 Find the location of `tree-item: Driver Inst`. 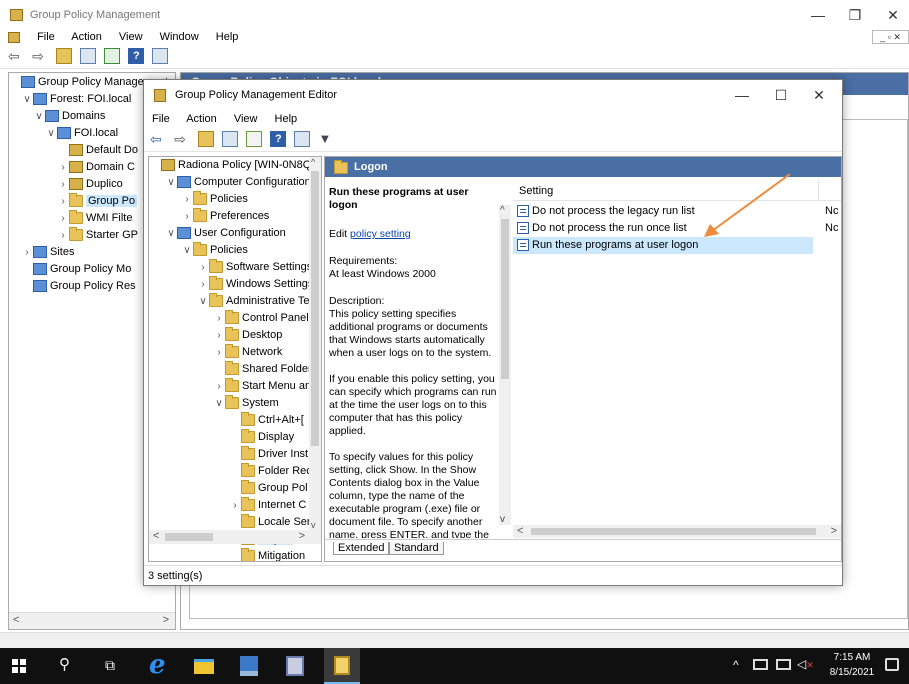

tree-item: Driver Inst is located at coordinates (235, 454).